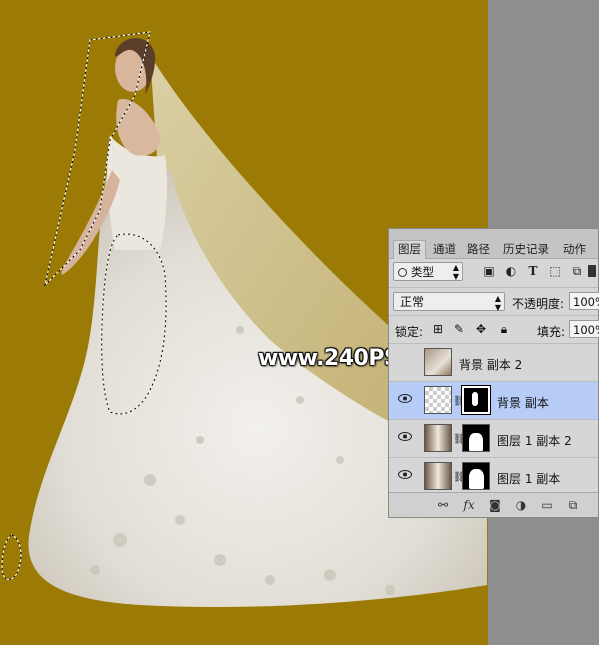 The width and height of the screenshot is (599, 645). Describe the element at coordinates (438, 329) in the screenshot. I see `lock-transparent-icon: ⊞` at that location.